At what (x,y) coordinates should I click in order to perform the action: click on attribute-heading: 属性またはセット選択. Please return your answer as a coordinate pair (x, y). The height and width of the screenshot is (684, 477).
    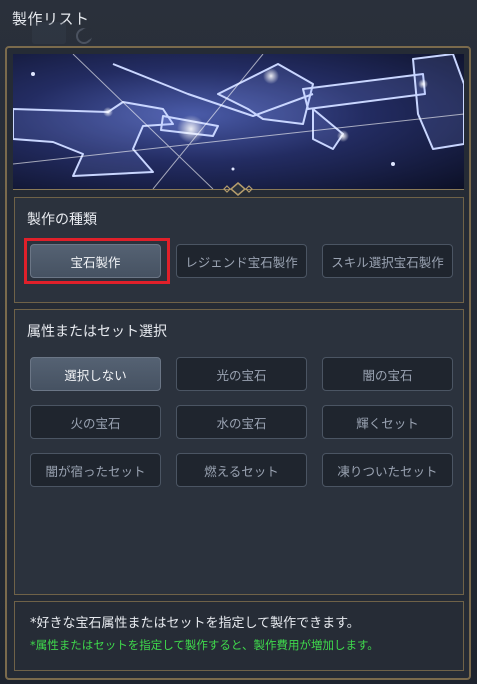
    Looking at the image, I should click on (97, 332).